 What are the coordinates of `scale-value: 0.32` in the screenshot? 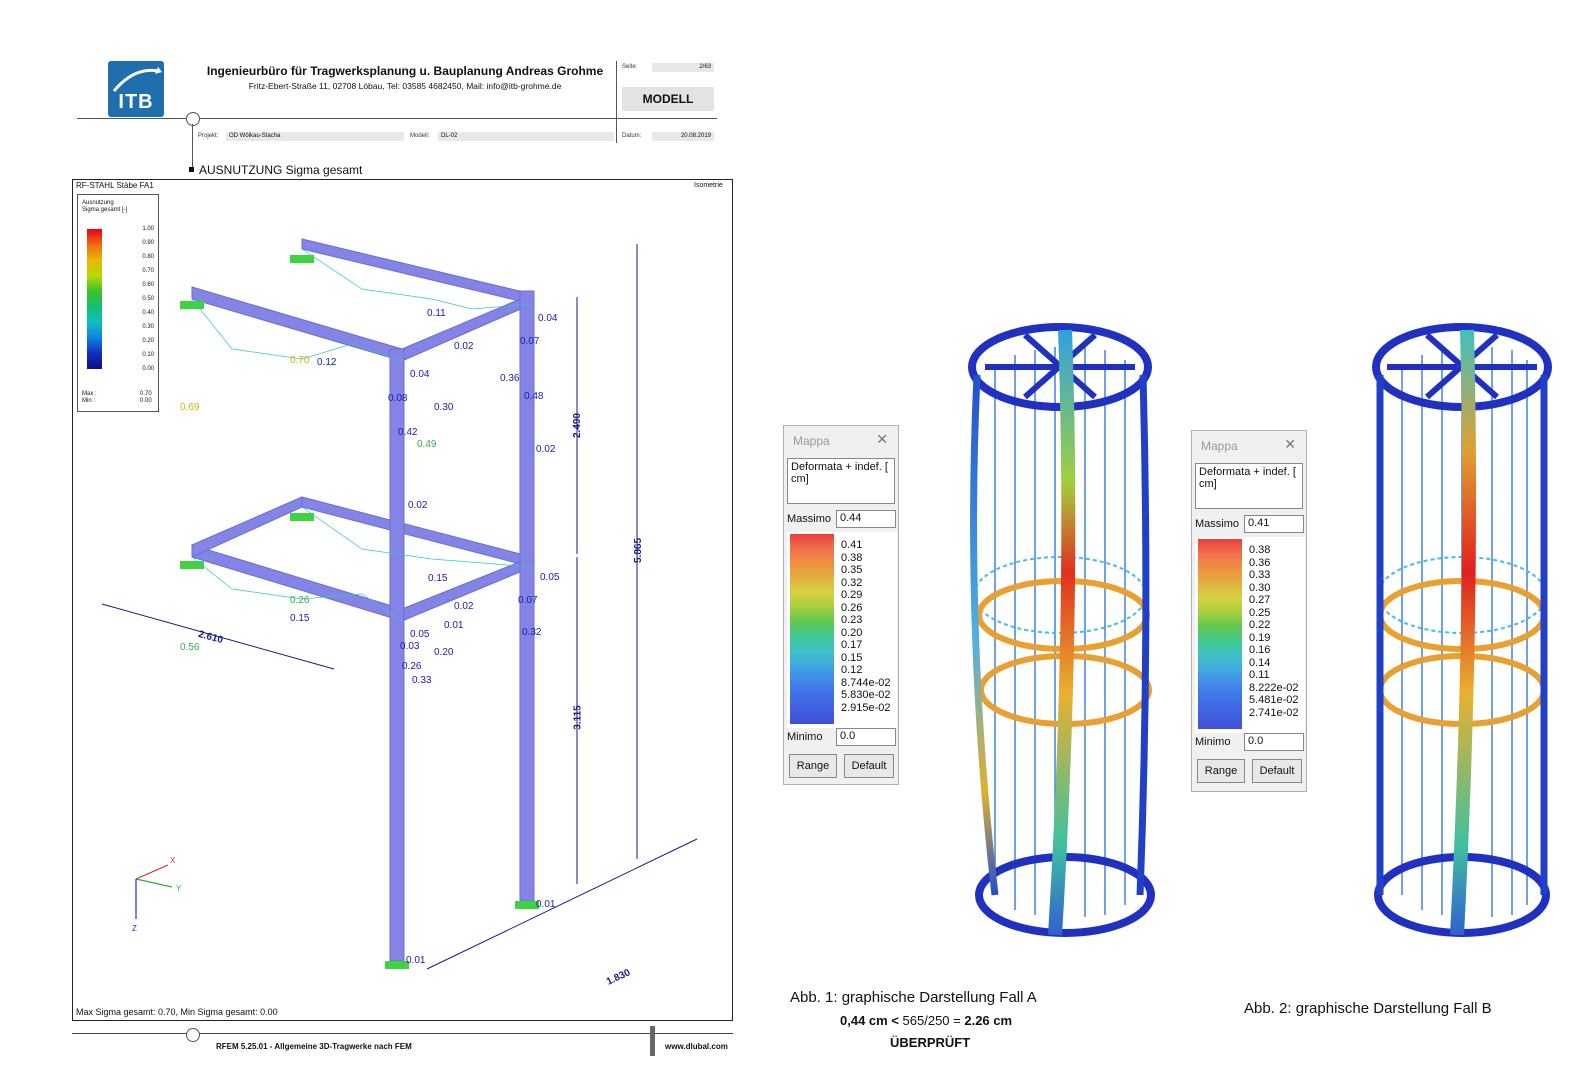 It's located at (852, 582).